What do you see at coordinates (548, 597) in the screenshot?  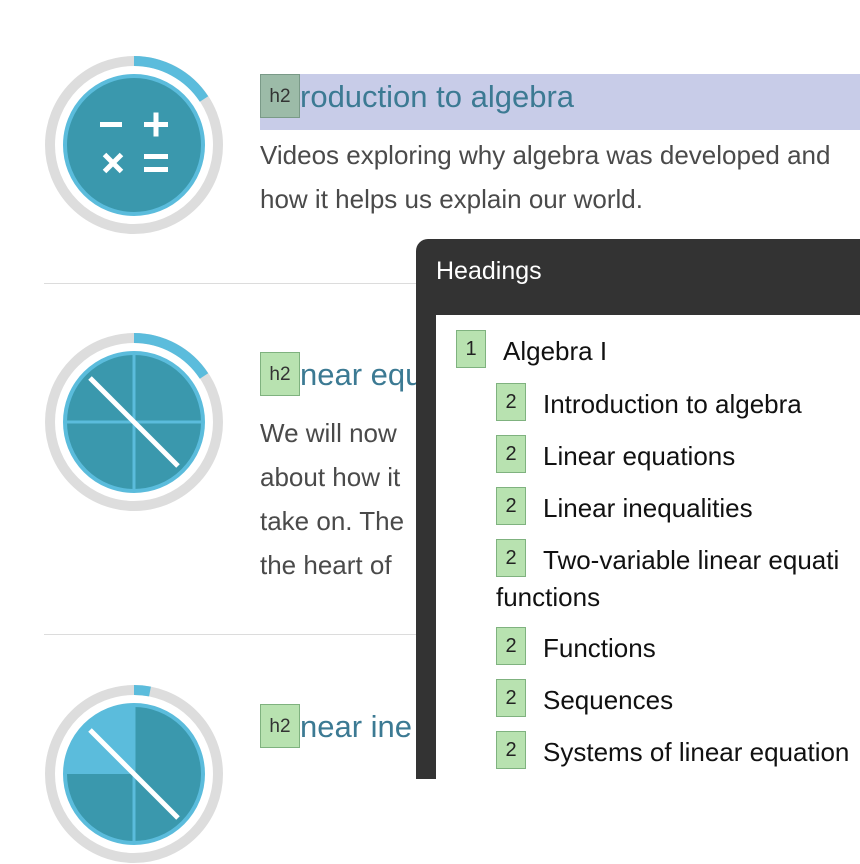 I see `headings-list-item-label-continuation: functions` at bounding box center [548, 597].